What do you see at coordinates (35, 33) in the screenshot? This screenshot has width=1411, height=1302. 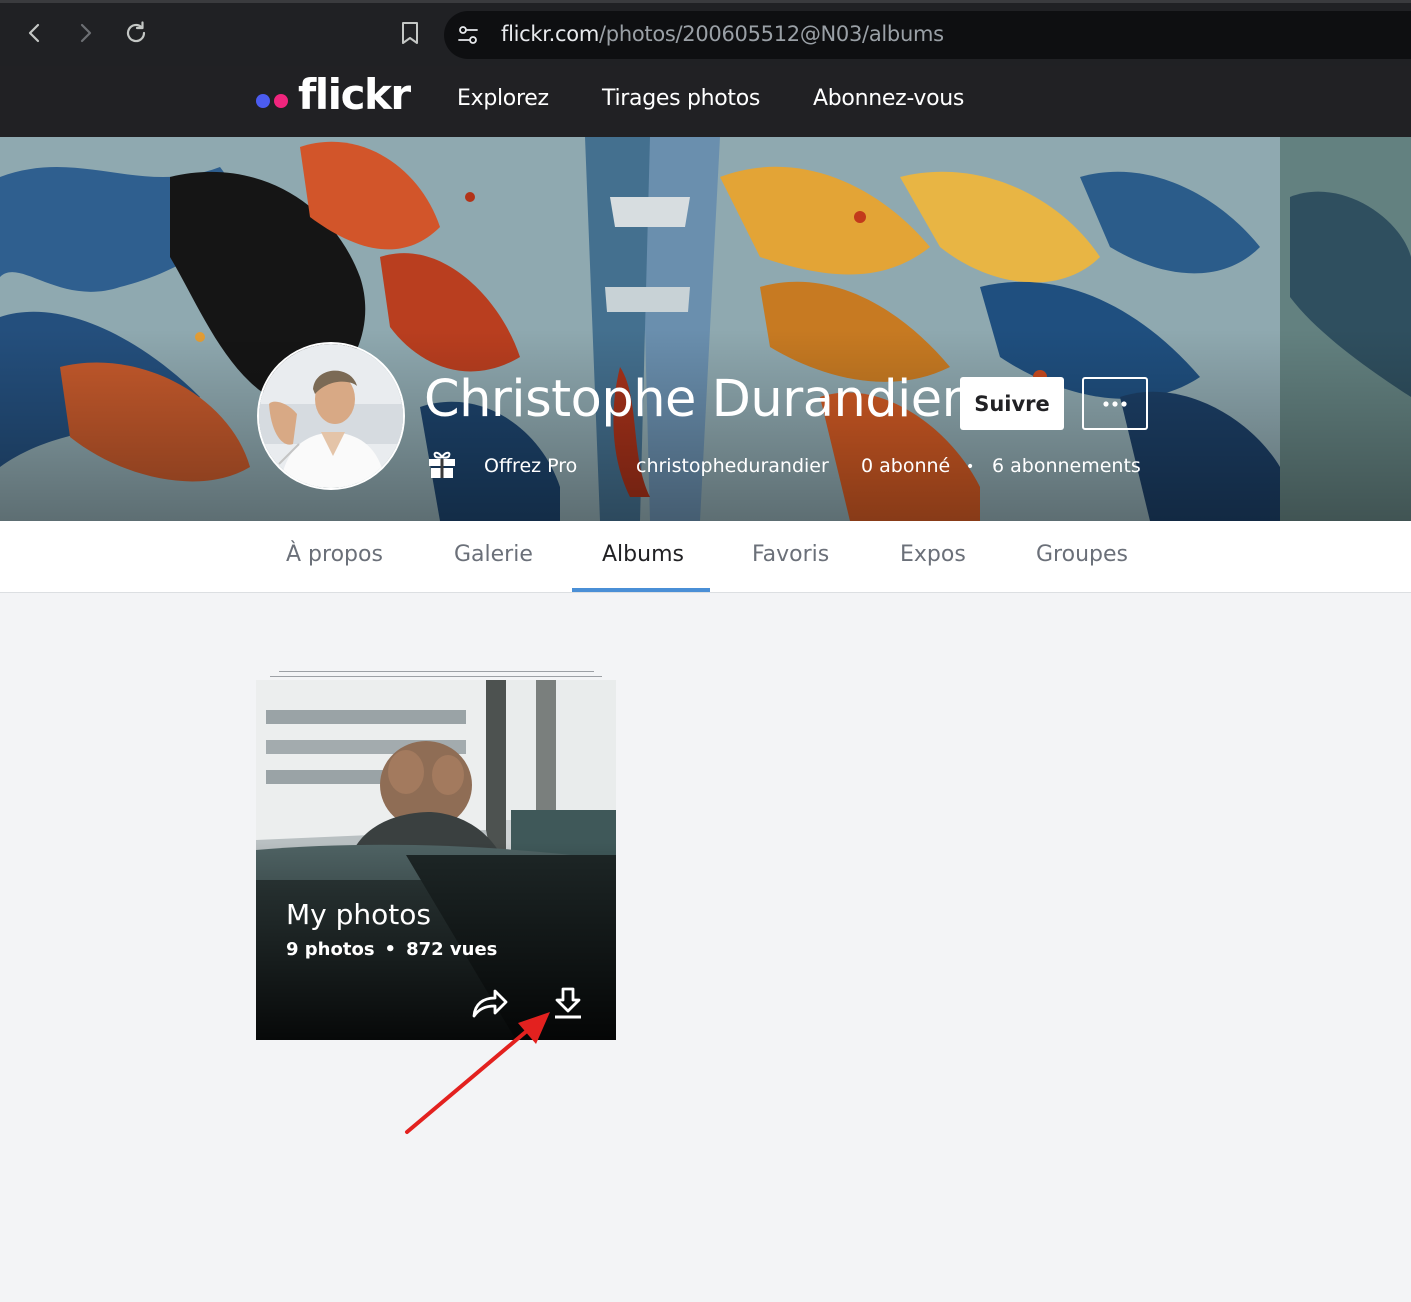 I see `back-icon` at bounding box center [35, 33].